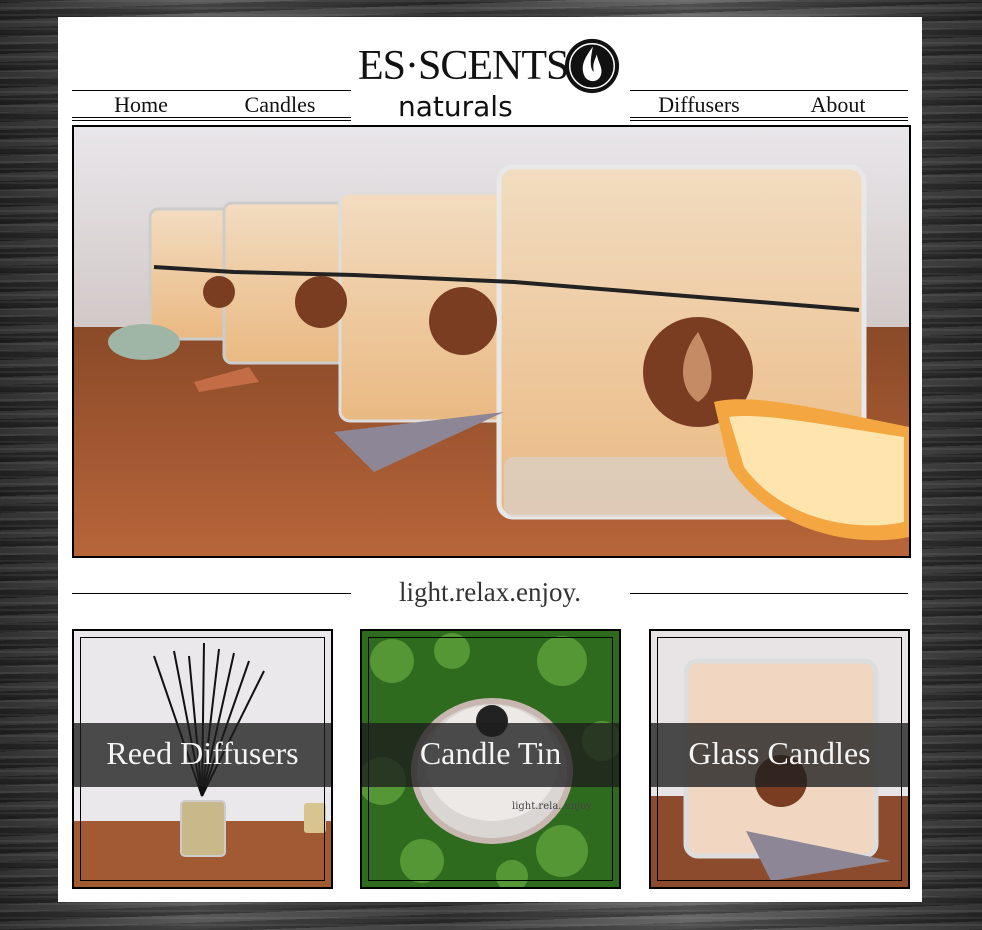 The image size is (982, 930). What do you see at coordinates (211, 593) in the screenshot?
I see `tagline-rule-left` at bounding box center [211, 593].